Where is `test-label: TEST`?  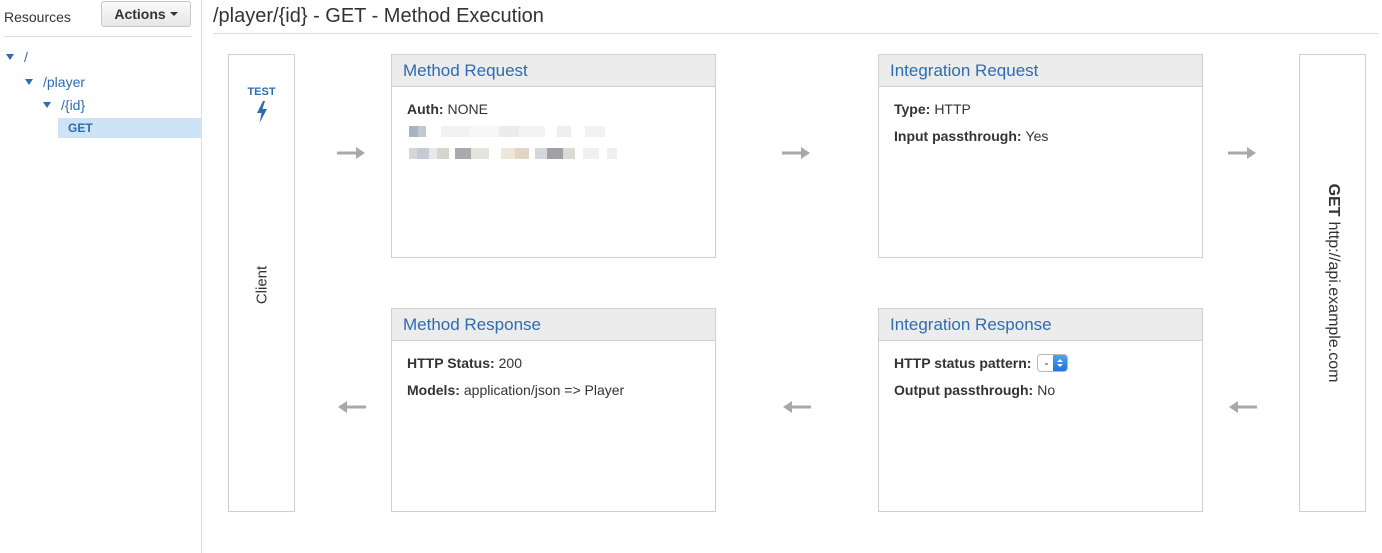
test-label: TEST is located at coordinates (261, 92).